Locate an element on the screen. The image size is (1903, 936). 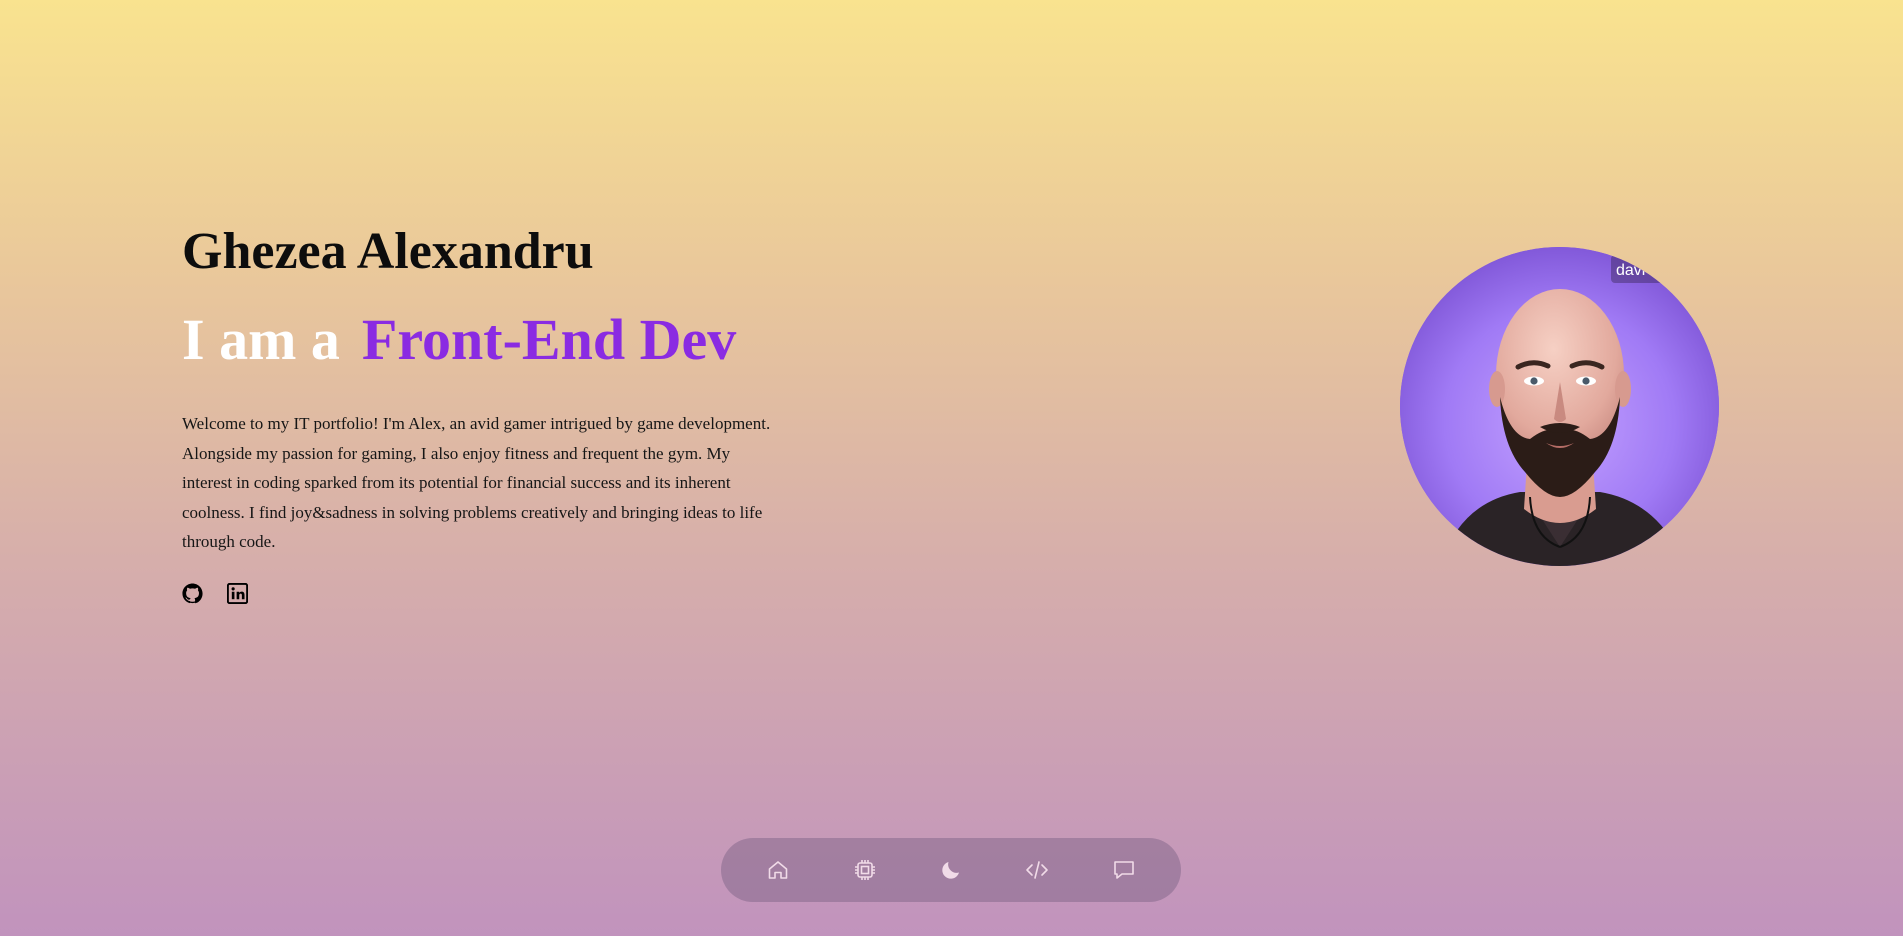
dock-theme-button is located at coordinates (951, 870).